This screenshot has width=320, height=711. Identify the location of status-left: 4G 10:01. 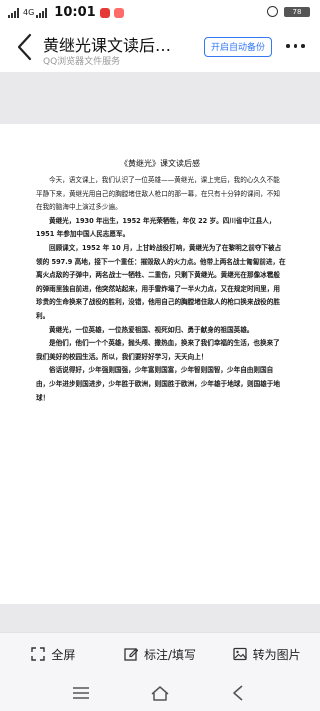
(66, 12).